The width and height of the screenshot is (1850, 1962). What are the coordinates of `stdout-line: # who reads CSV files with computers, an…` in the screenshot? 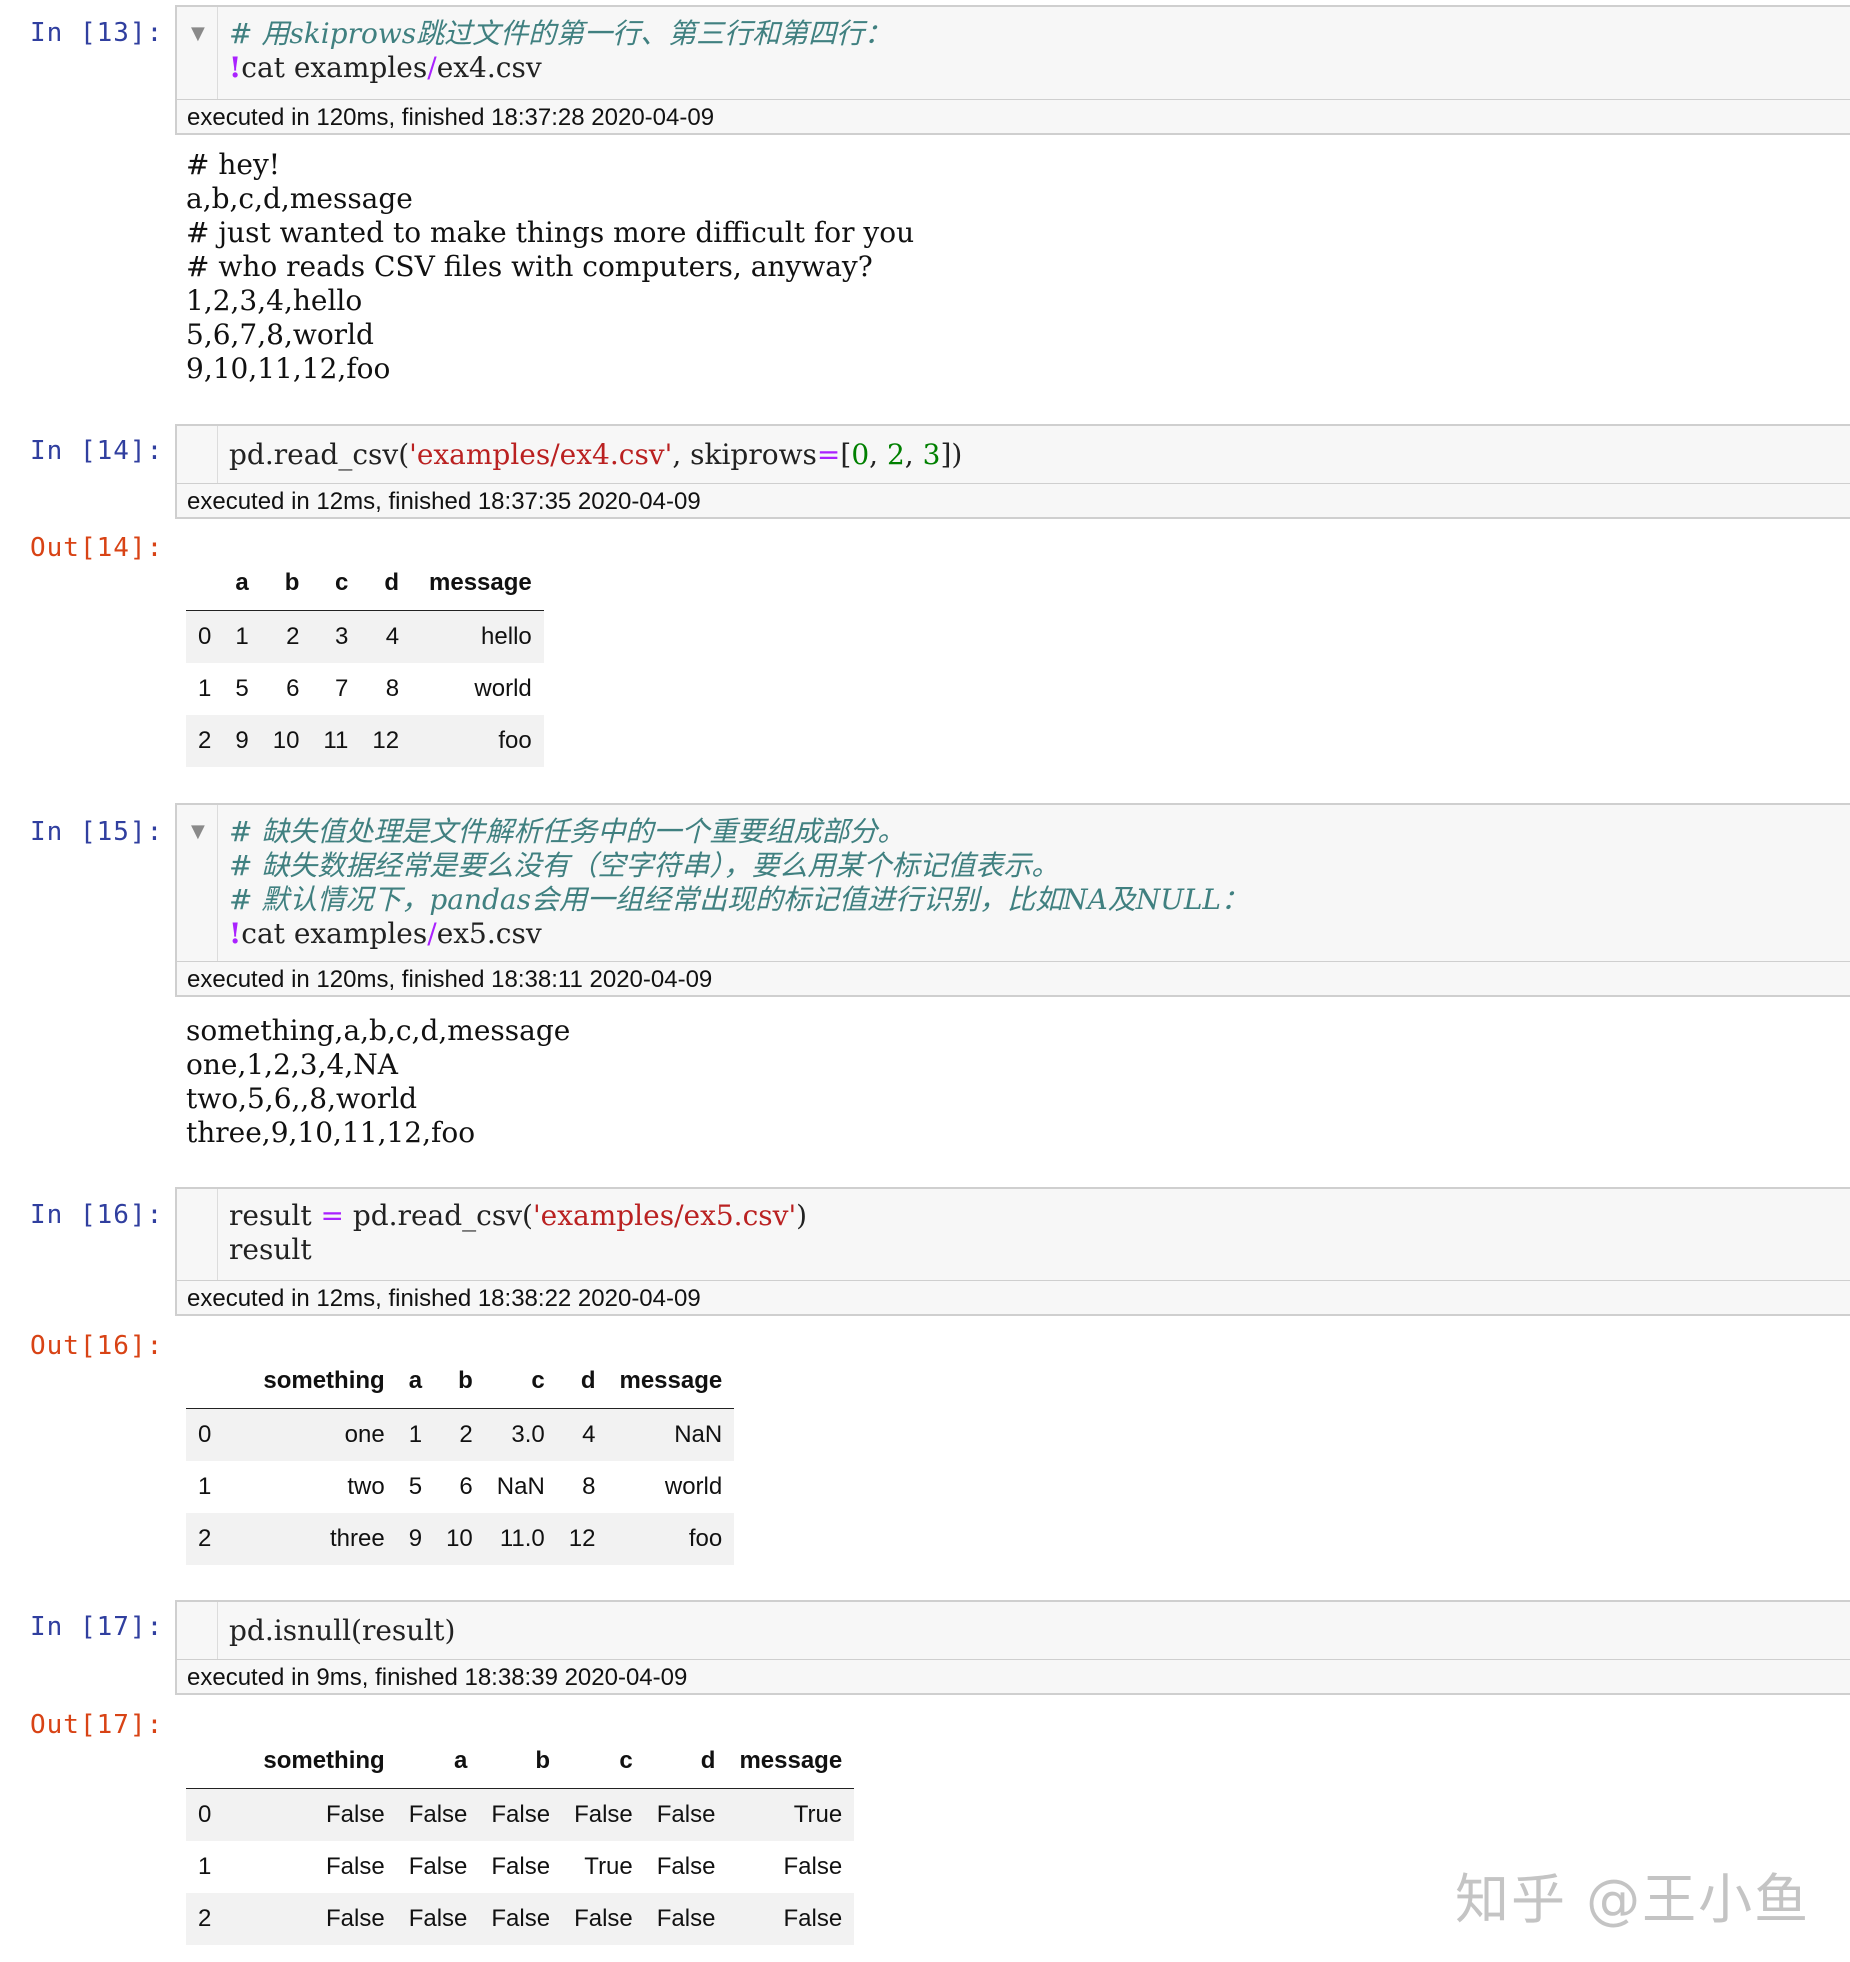 It's located at (529, 266).